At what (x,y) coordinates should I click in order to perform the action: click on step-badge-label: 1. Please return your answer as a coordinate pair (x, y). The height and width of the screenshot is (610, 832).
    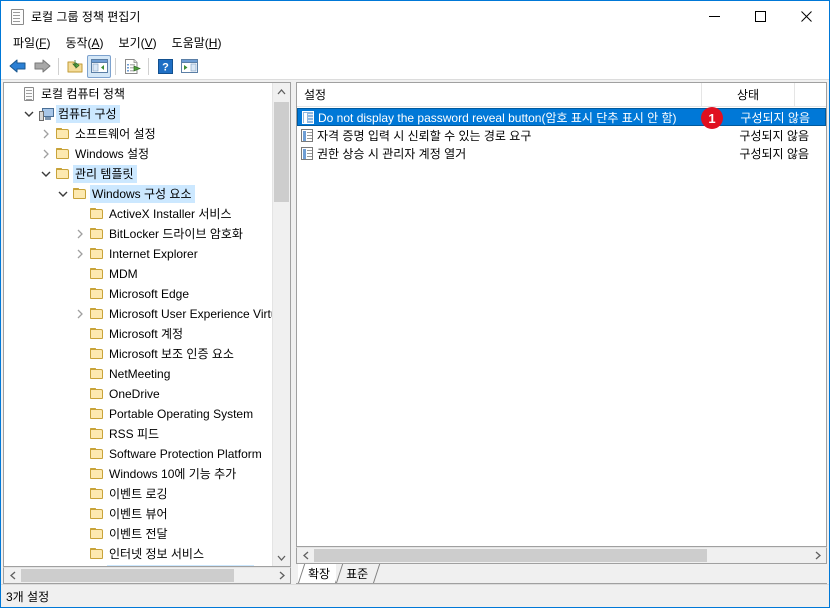
    Looking at the image, I should click on (712, 118).